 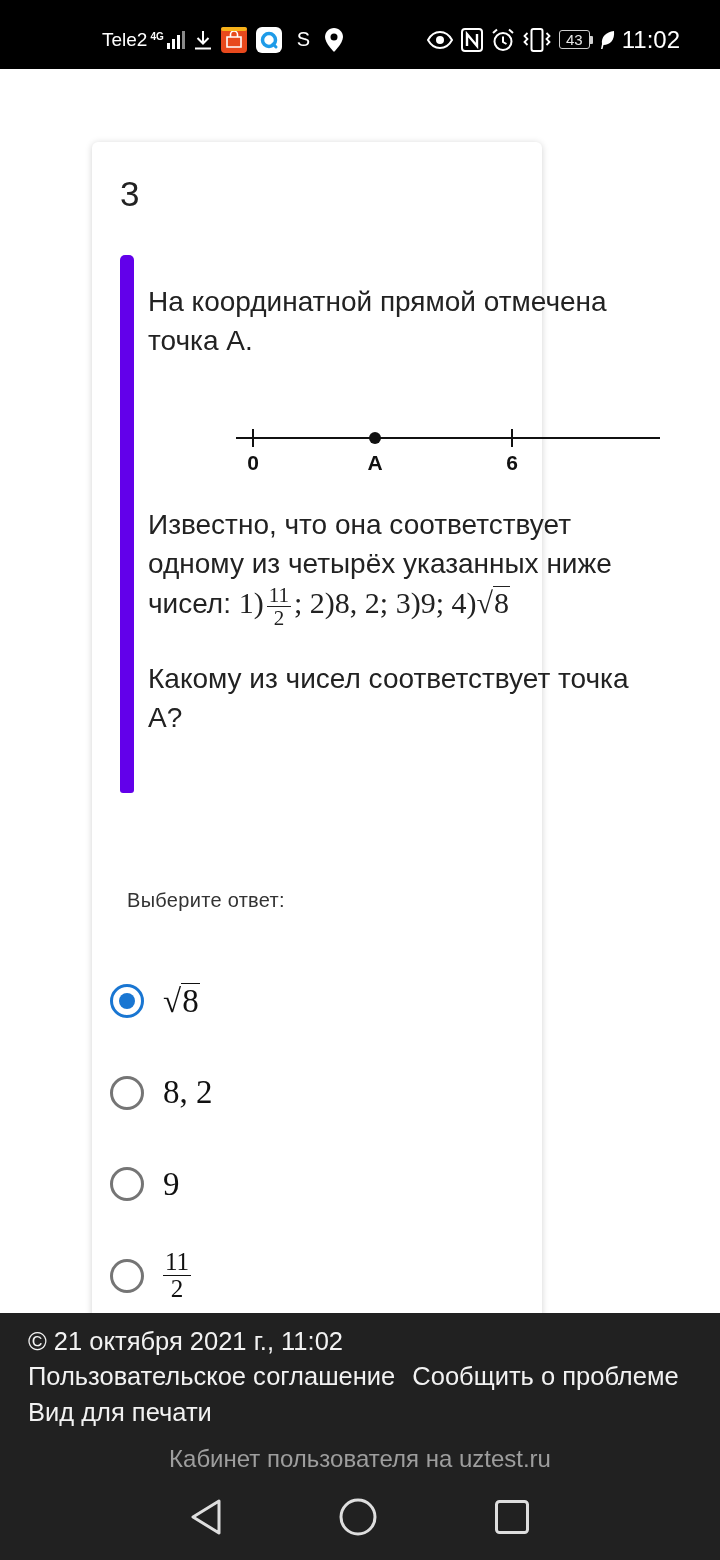 I want to click on eye-icon, so click(x=440, y=39).